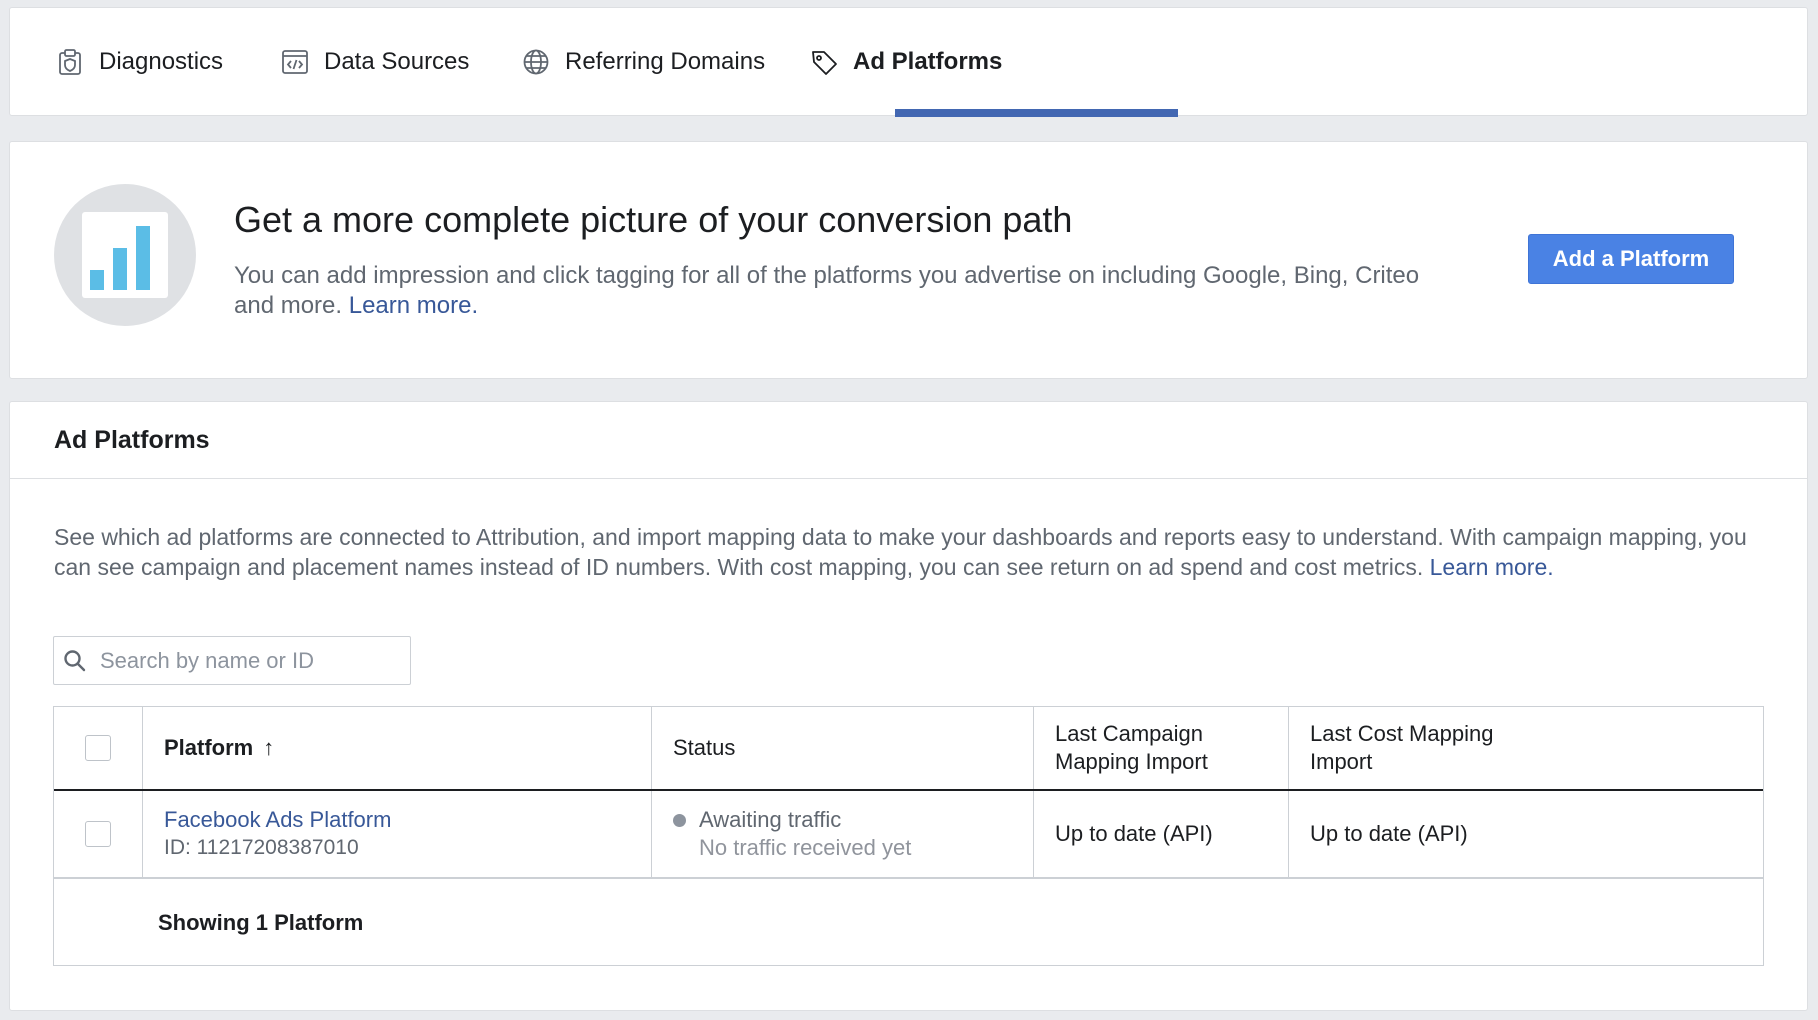 The image size is (1818, 1020). Describe the element at coordinates (70, 62) in the screenshot. I see `clipboard-shield-icon` at that location.